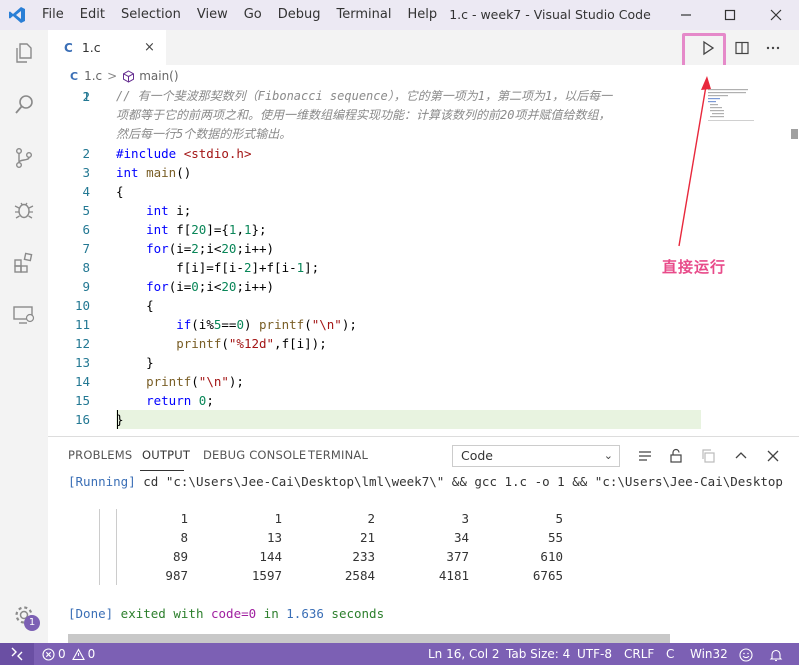 This screenshot has width=799, height=665. I want to click on warning-icon, so click(78, 653).